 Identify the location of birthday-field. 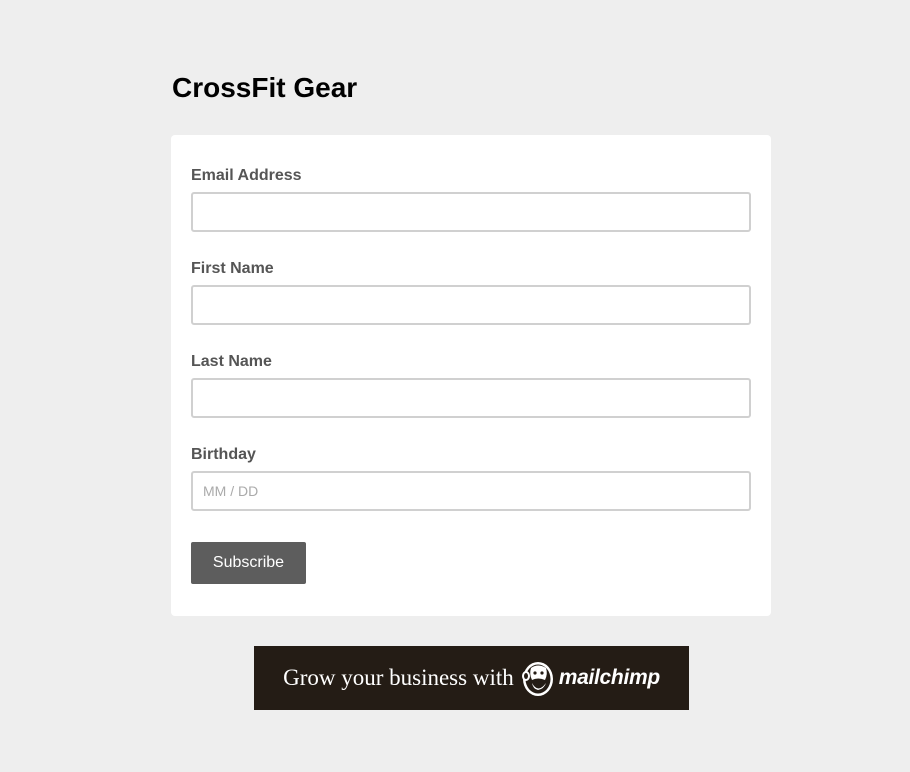
(471, 491).